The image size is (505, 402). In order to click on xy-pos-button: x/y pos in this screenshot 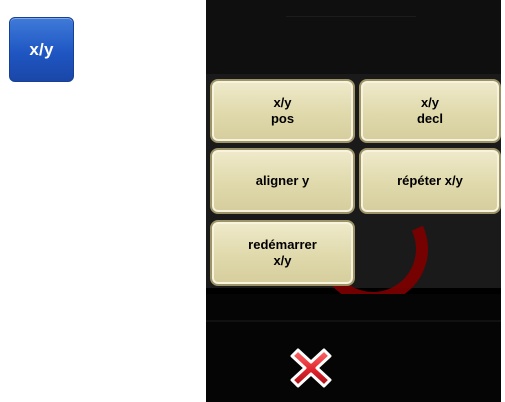, I will do `click(282, 111)`.